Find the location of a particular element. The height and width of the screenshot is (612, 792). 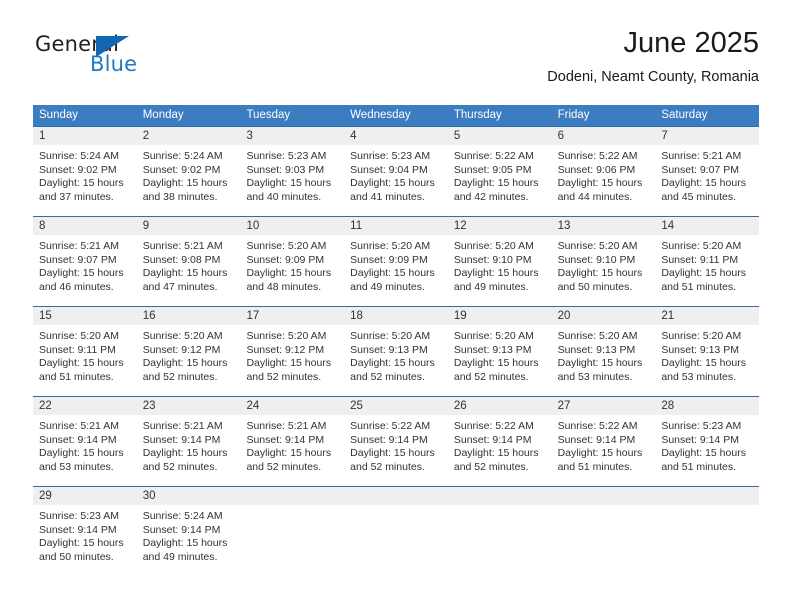

dow-header-sunday: Sunday is located at coordinates (59, 115).